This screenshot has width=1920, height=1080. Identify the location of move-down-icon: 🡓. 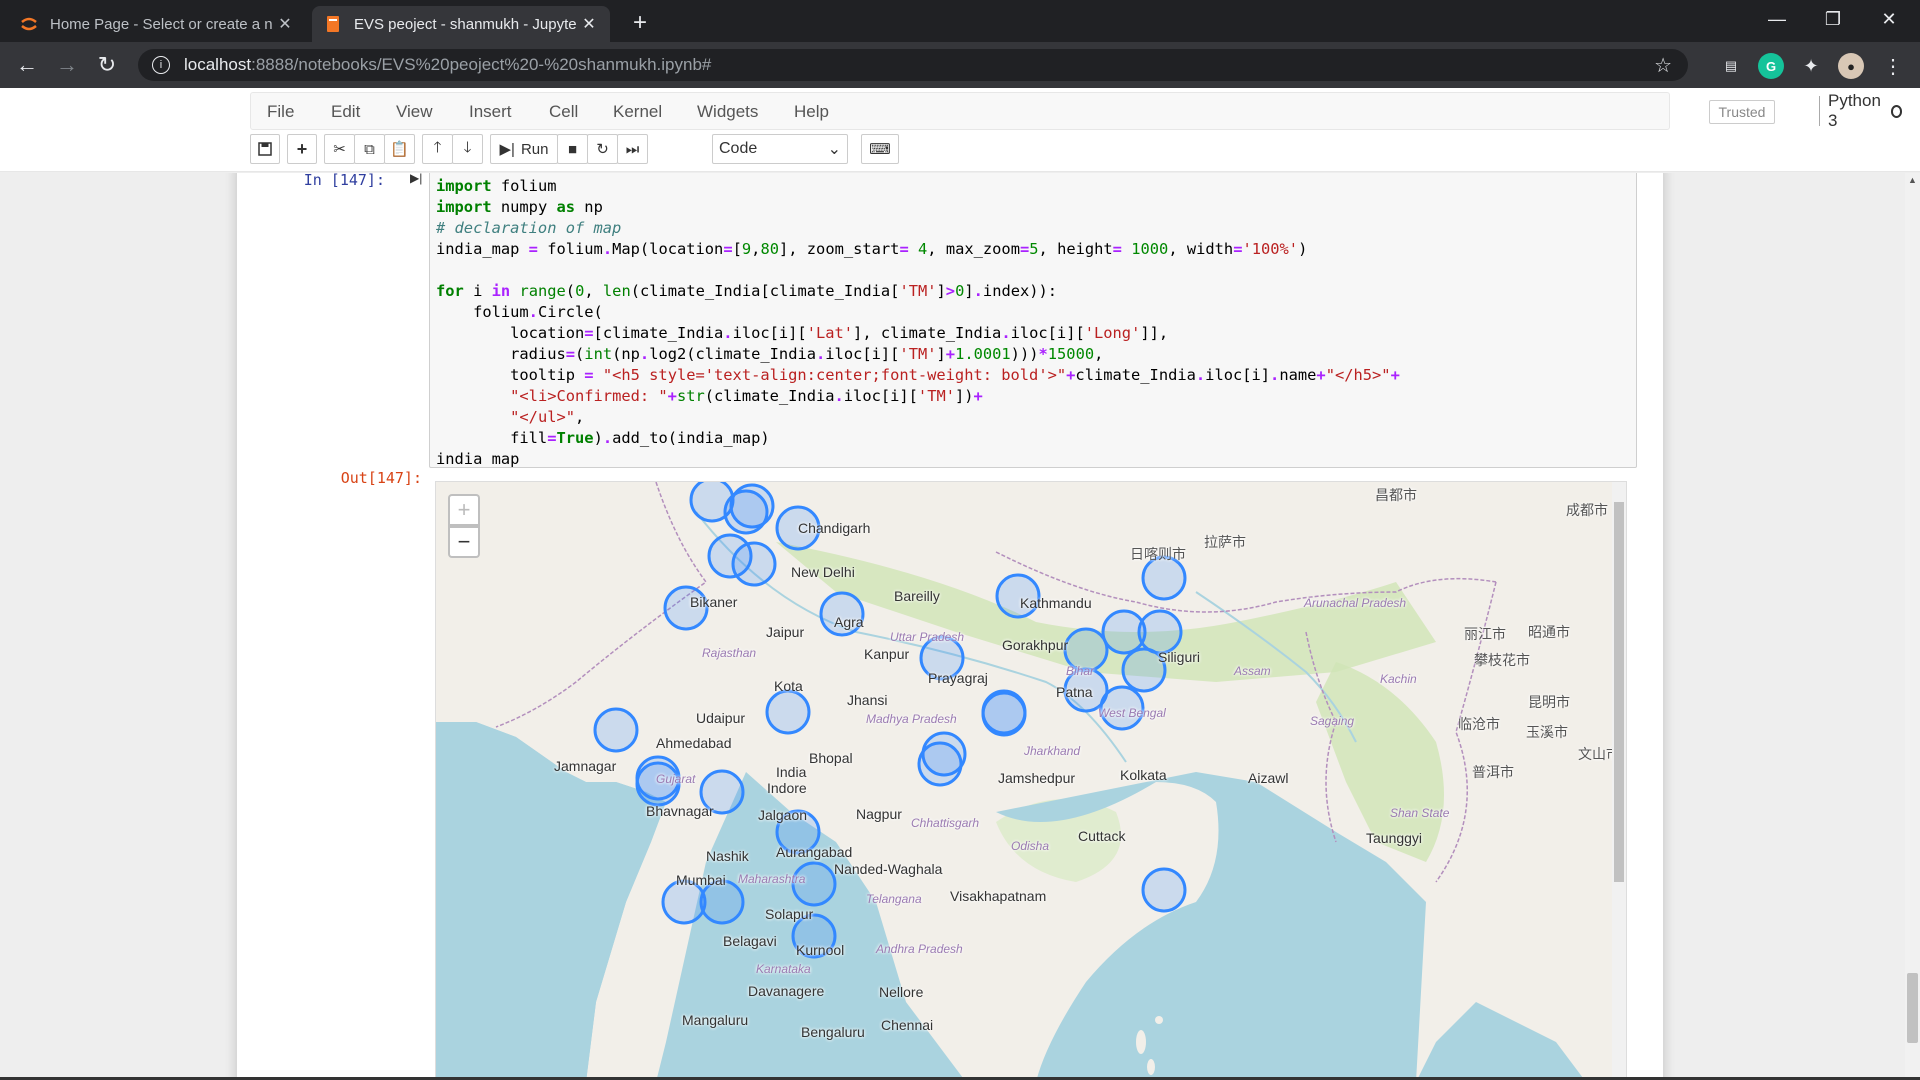
(467, 149).